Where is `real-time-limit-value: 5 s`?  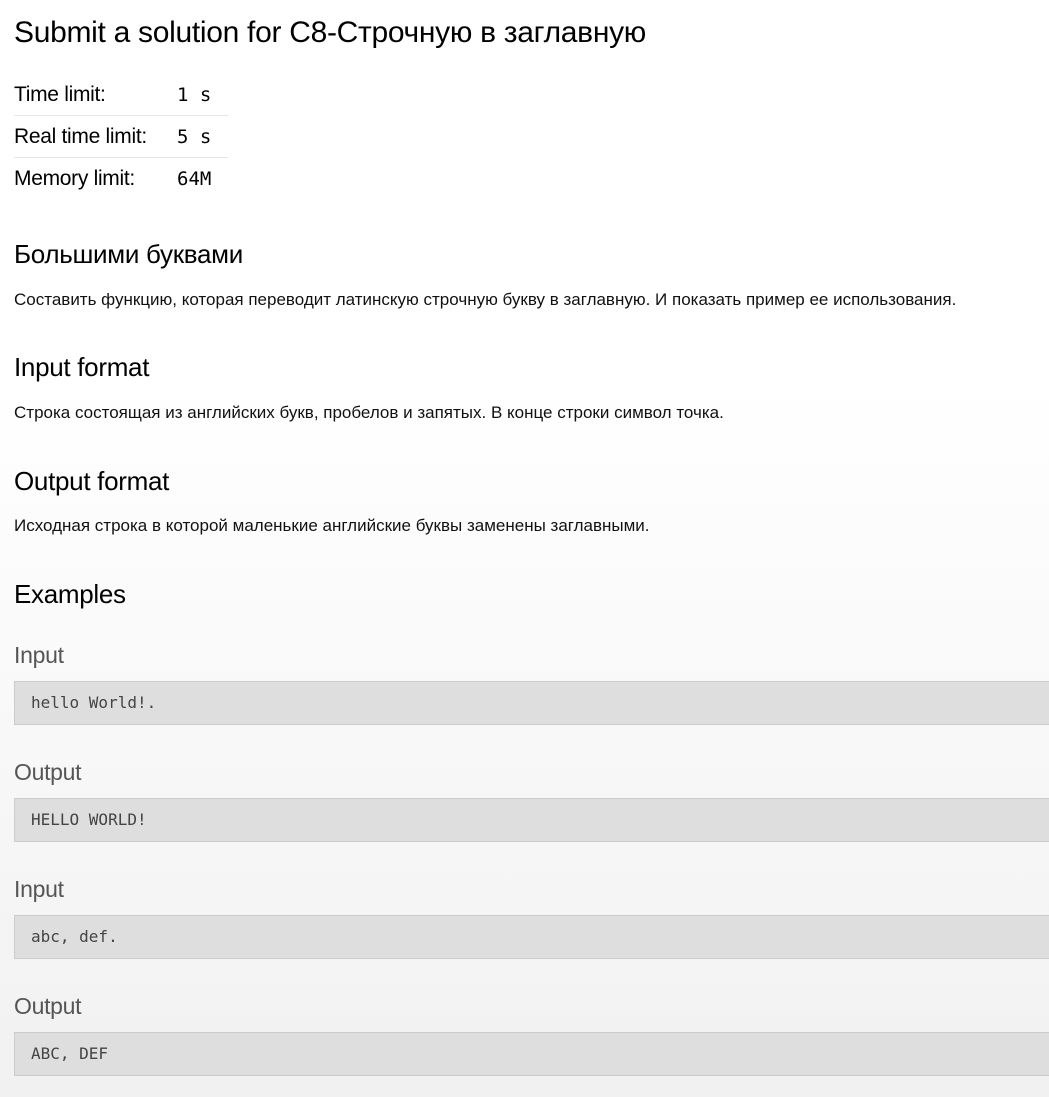 real-time-limit-value: 5 s is located at coordinates (202, 136).